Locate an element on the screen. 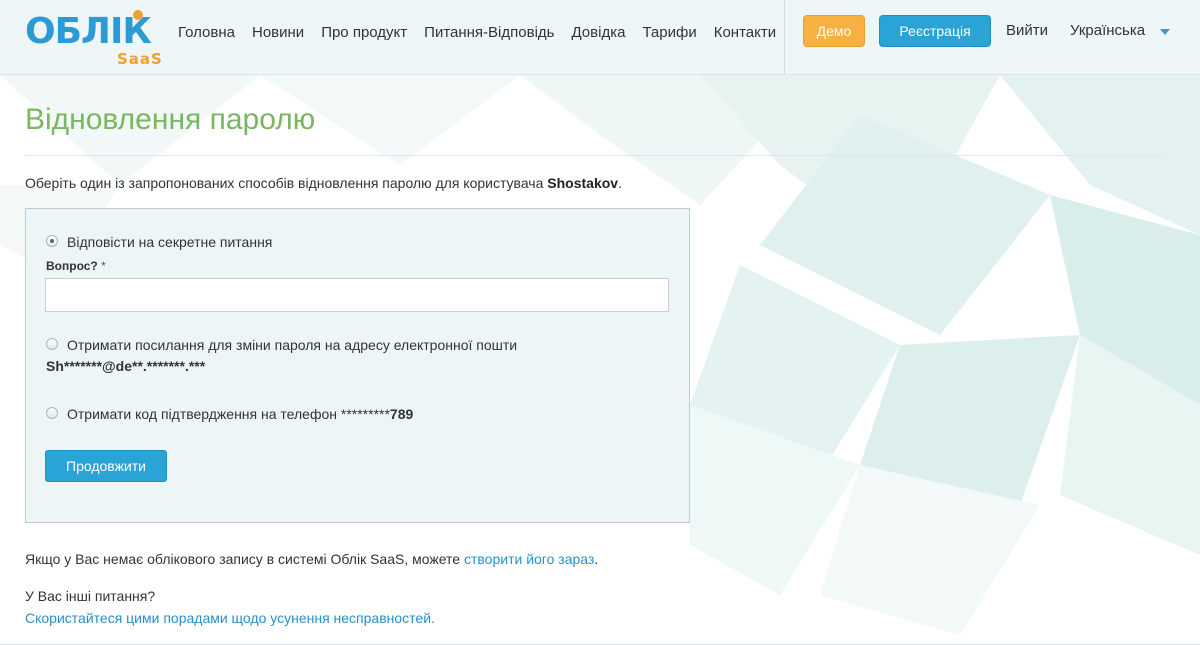 Image resolution: width=1200 pixels, height=645 pixels. option-secret-label: Відповісти на секретне питання is located at coordinates (170, 242).